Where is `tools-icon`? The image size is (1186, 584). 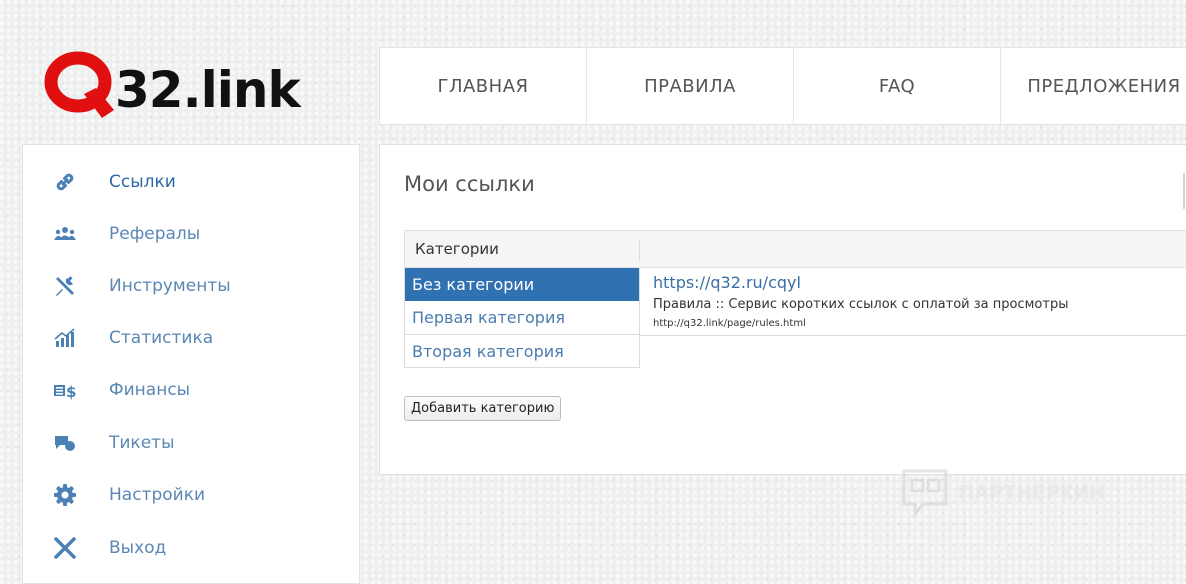
tools-icon is located at coordinates (65, 286).